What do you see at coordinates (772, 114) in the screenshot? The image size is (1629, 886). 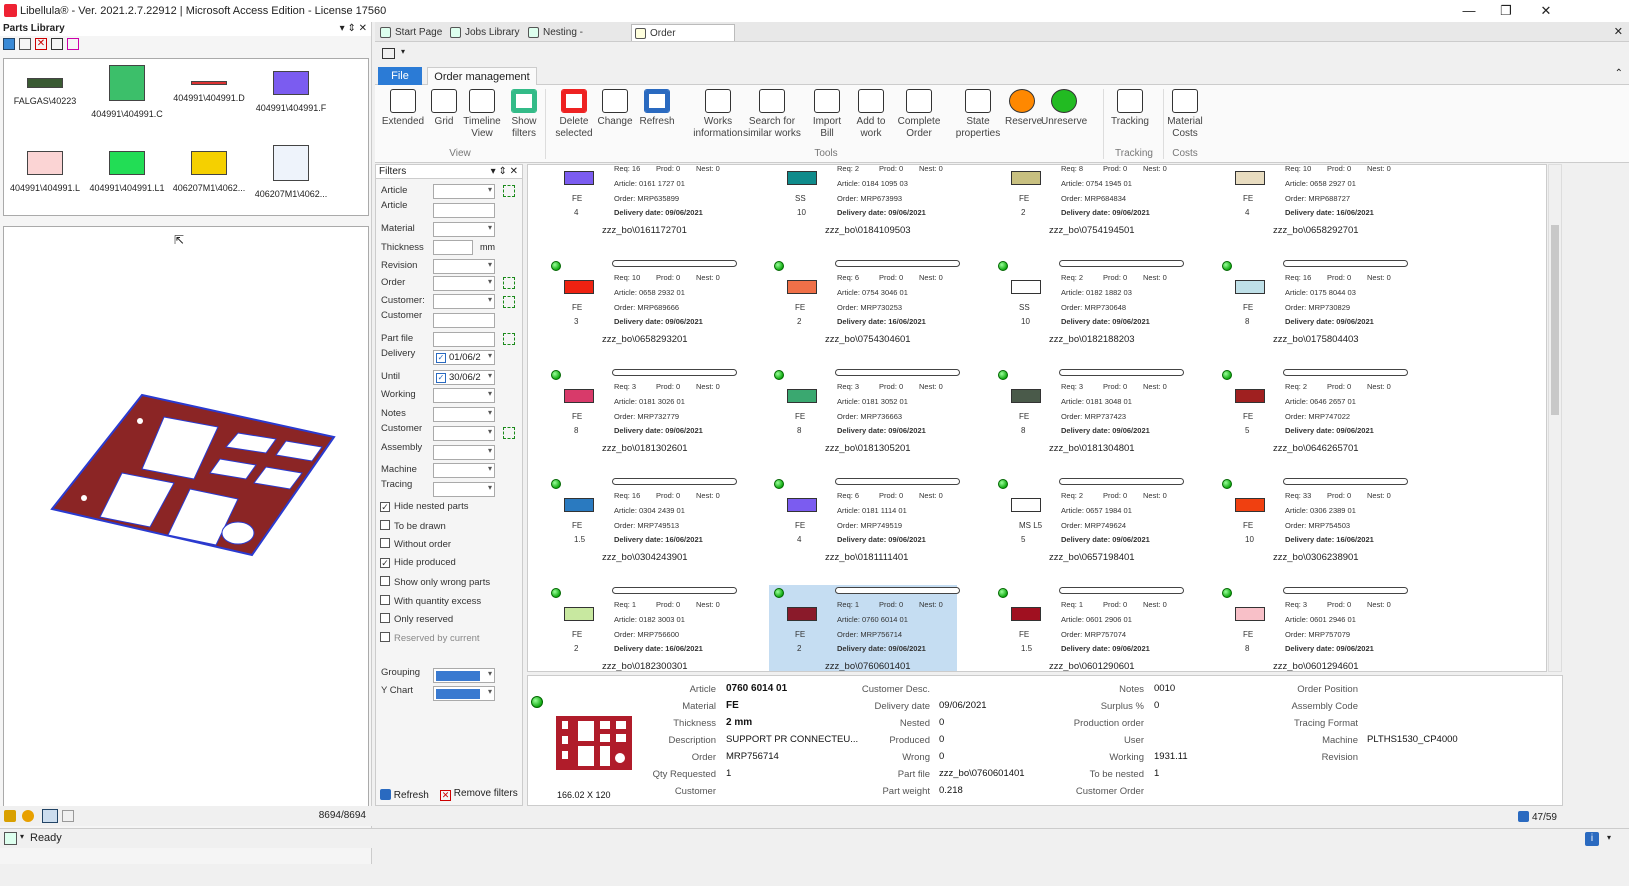 I see `search-for-similar-works-button: Search for similar works` at bounding box center [772, 114].